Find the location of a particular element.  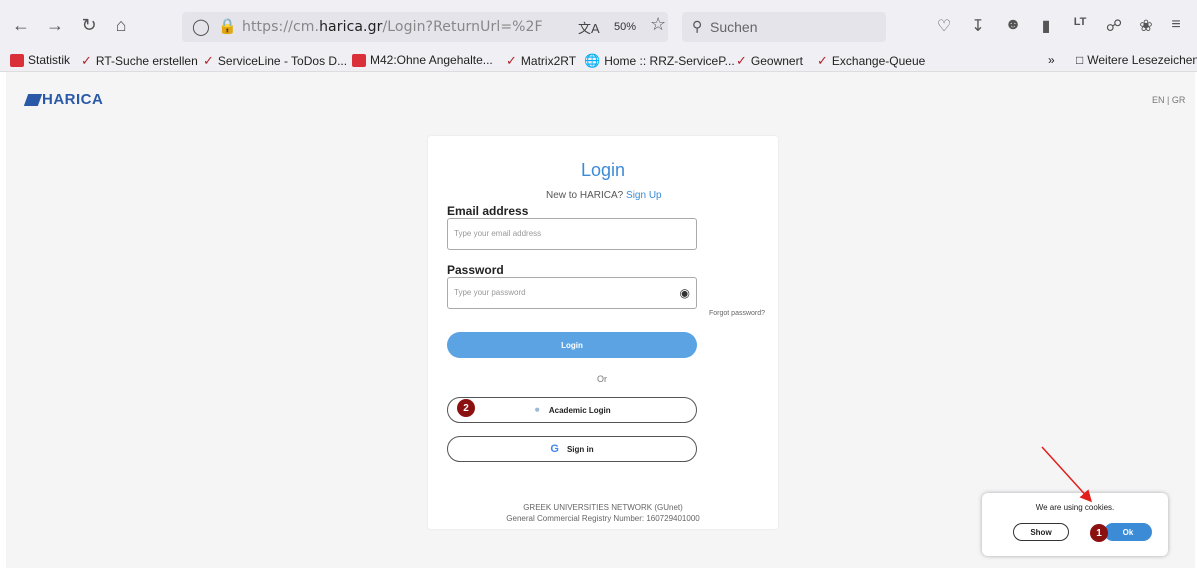

arrow-line is located at coordinates (1067, 474).